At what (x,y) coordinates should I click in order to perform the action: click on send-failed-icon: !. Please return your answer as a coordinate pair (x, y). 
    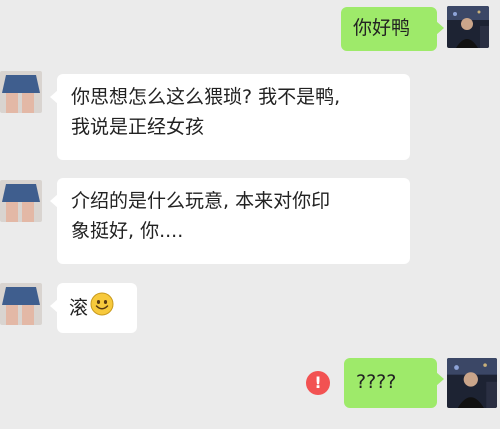
    Looking at the image, I should click on (318, 383).